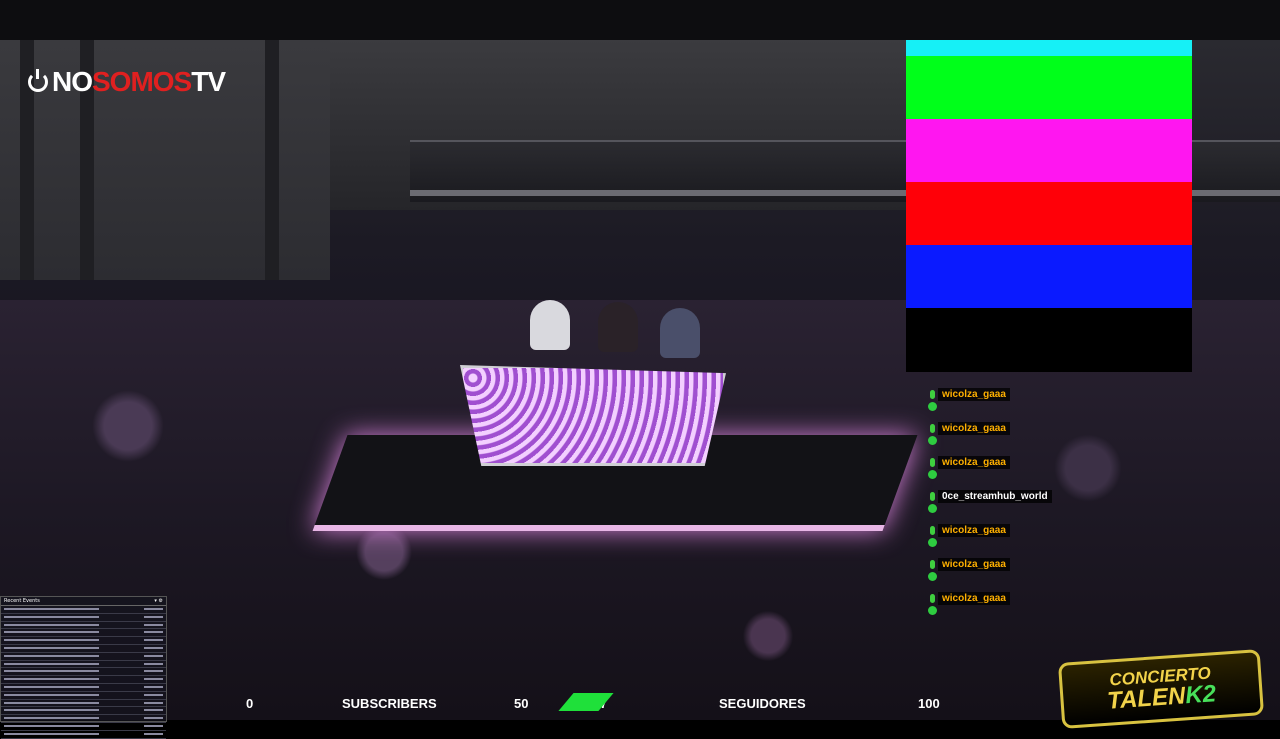 This screenshot has width=1280, height=739. Describe the element at coordinates (389, 703) in the screenshot. I see `subscribers-label: SUBSCRIBERS` at that location.